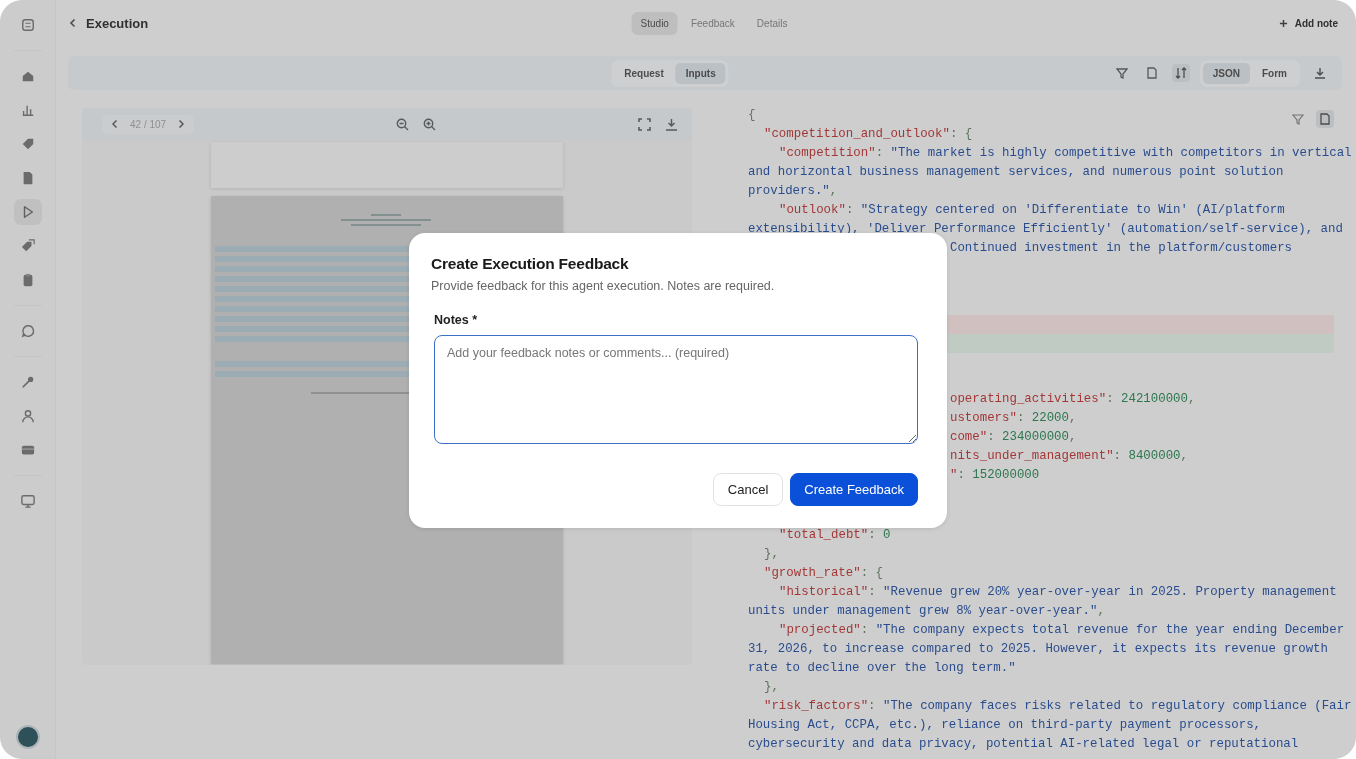 This screenshot has height=759, width=1356. I want to click on back-label: Execution, so click(117, 23).